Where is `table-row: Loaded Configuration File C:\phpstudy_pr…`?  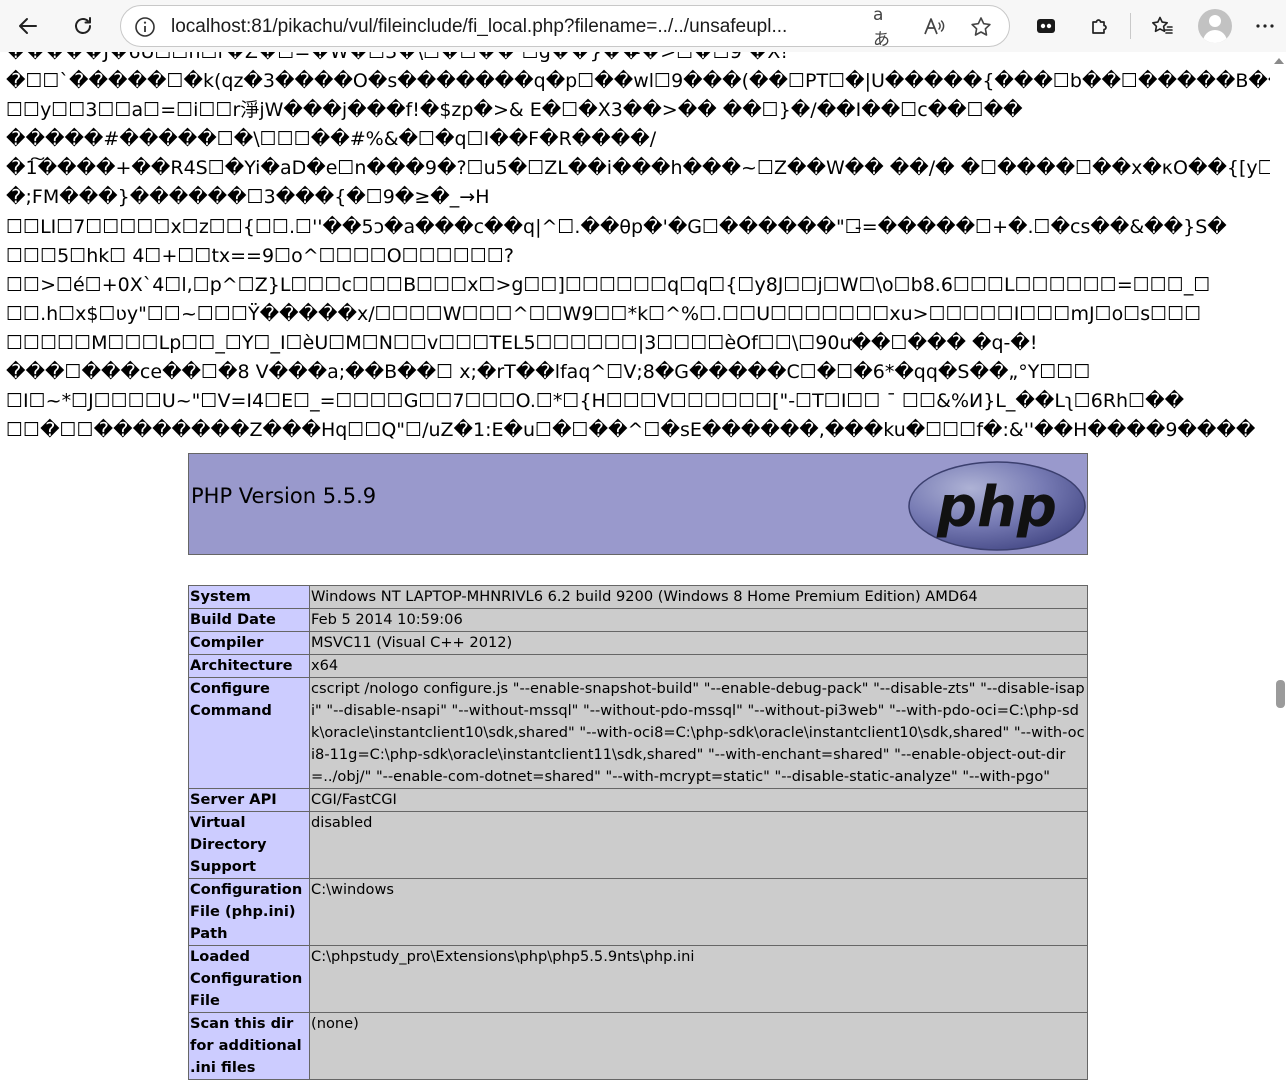
table-row: Loaded Configuration File C:\phpstudy_pr… is located at coordinates (638, 979).